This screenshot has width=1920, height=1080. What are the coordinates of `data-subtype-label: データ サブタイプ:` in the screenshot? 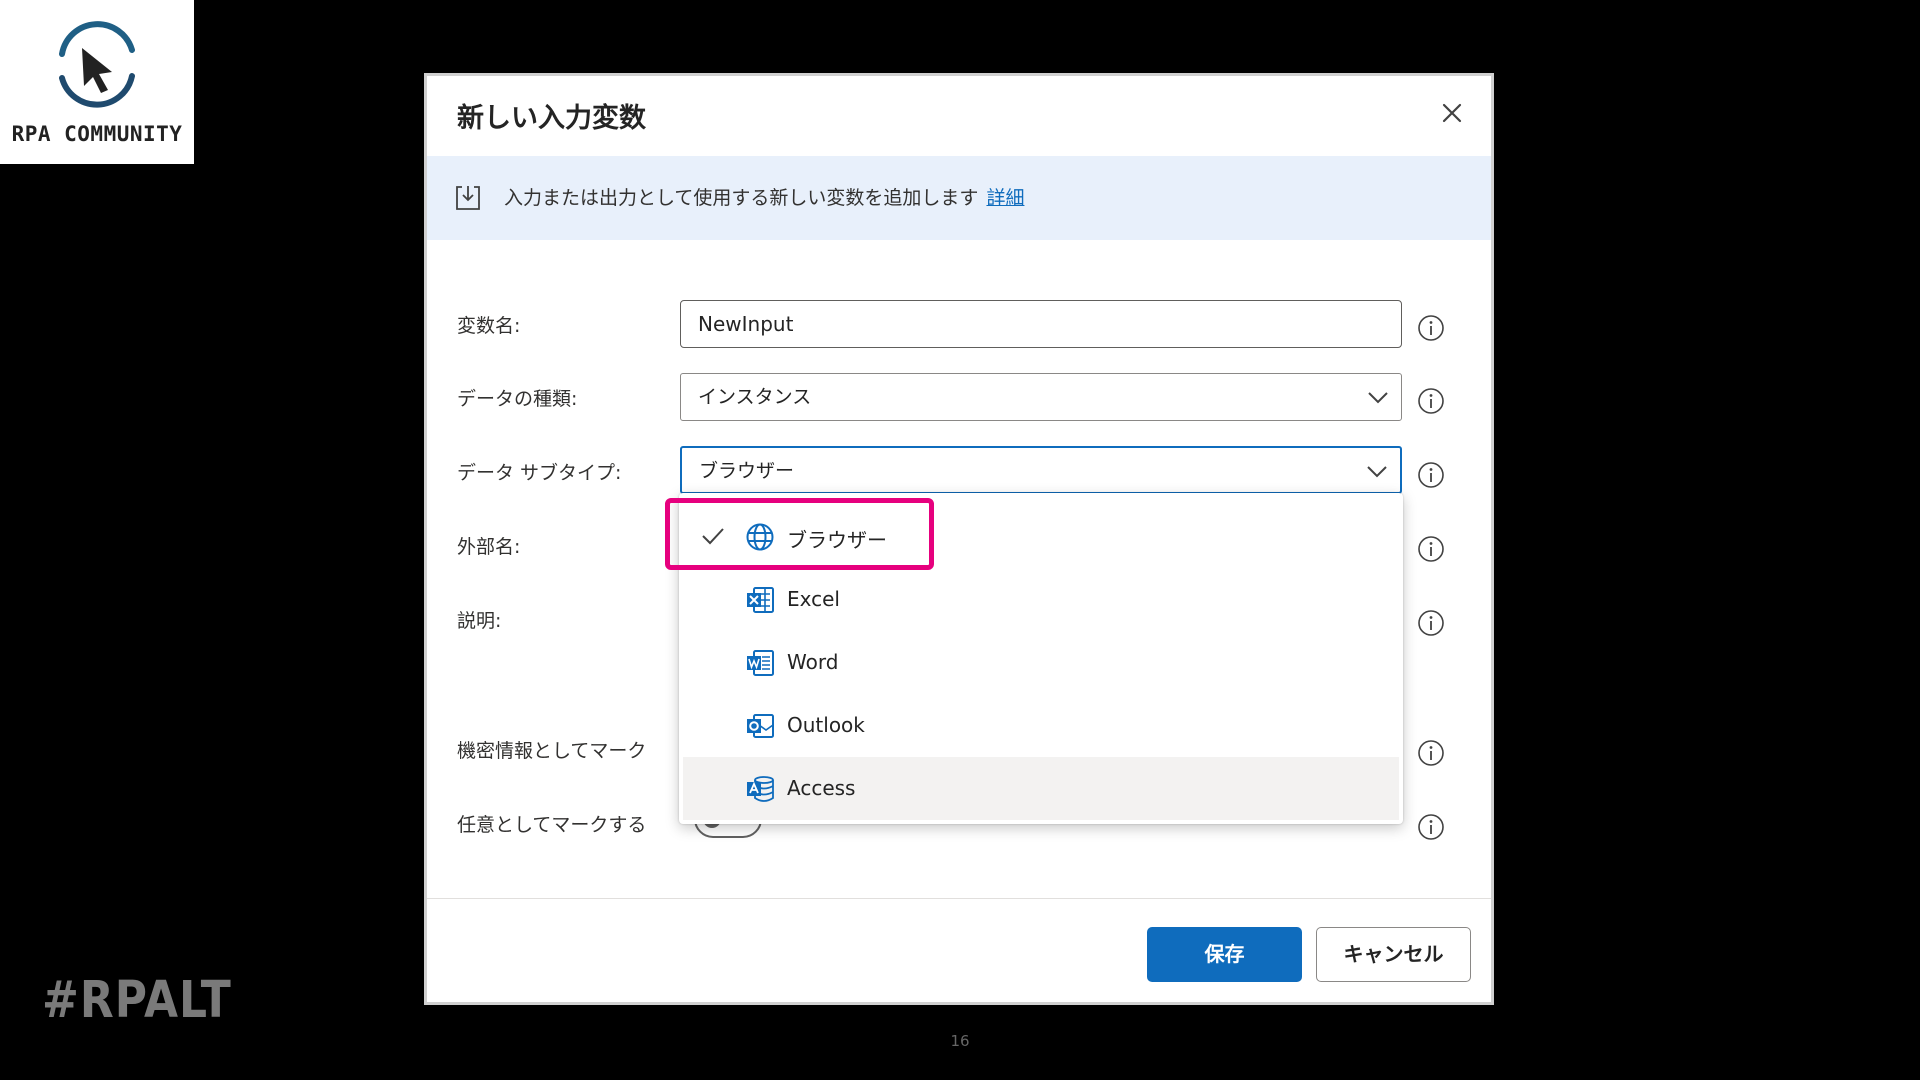 It's located at (539, 473).